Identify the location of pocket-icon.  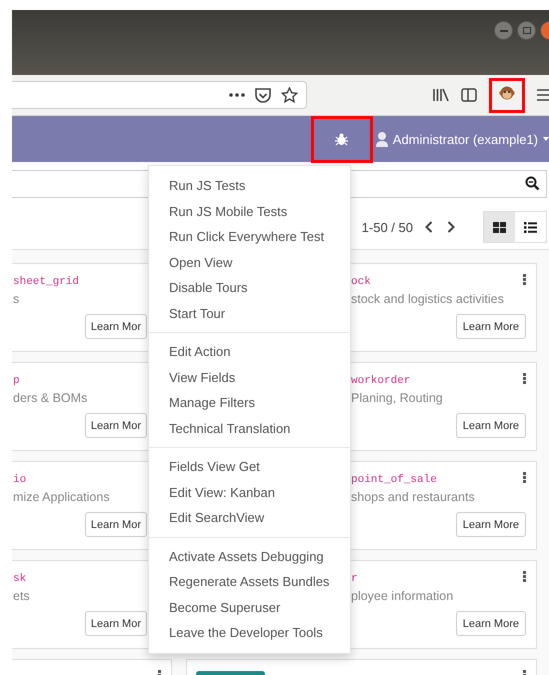
(263, 95).